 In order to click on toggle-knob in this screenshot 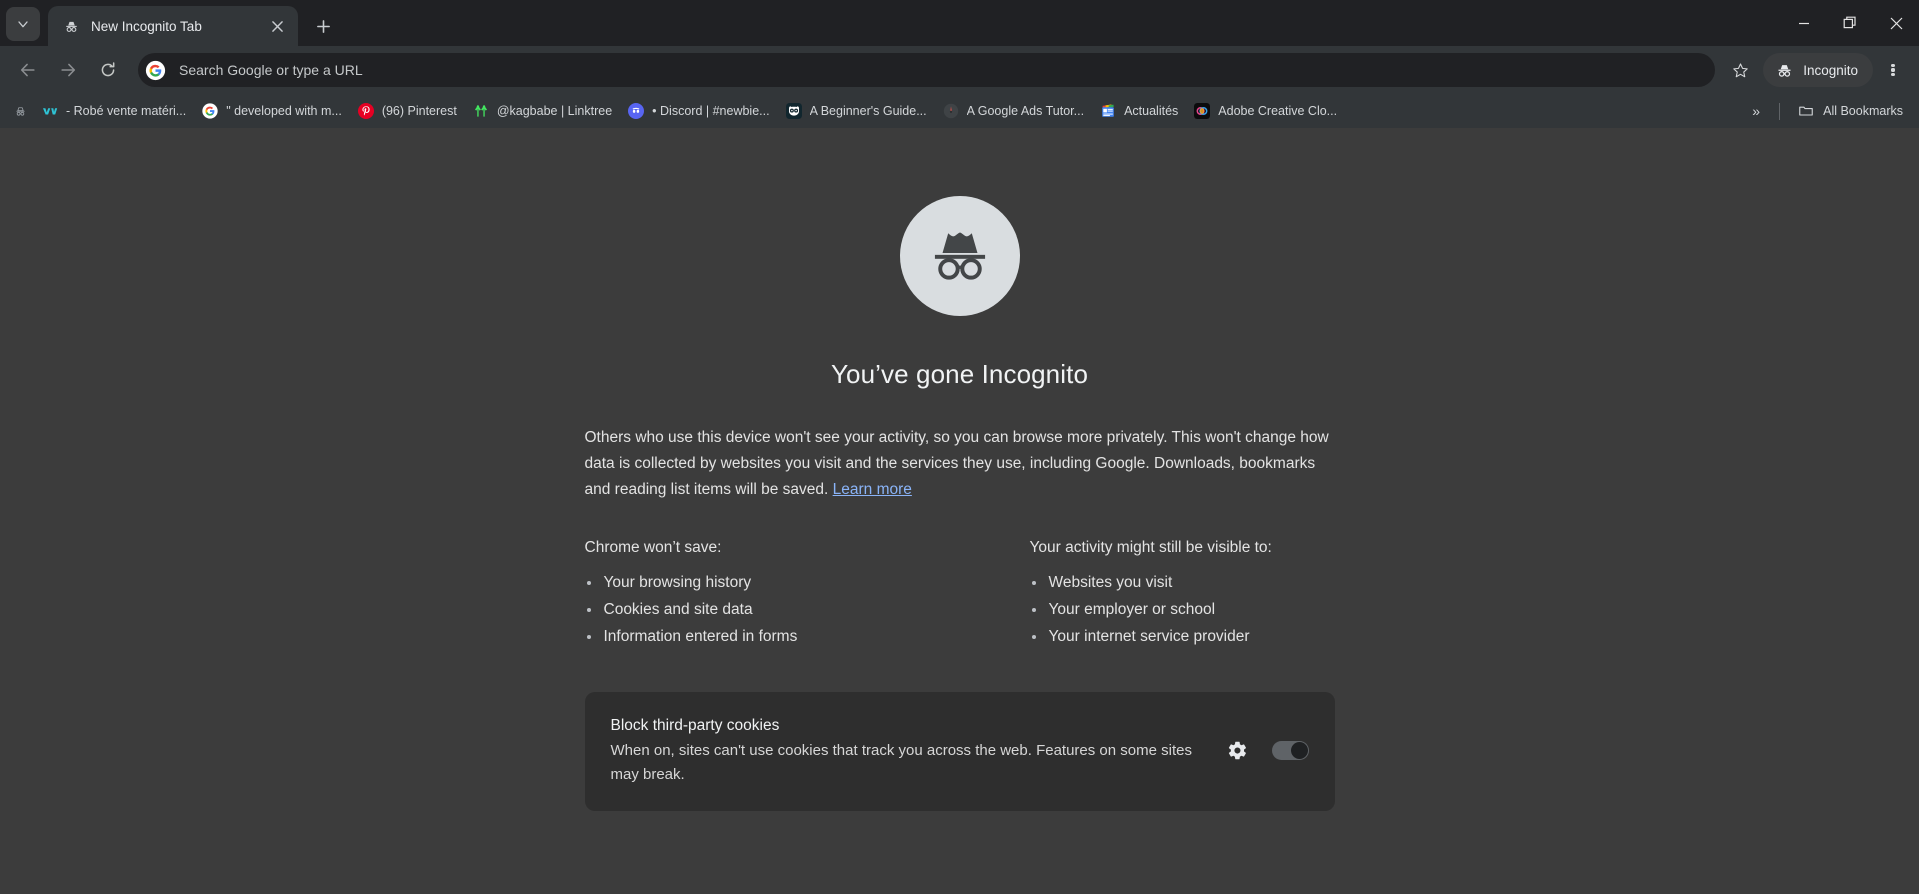, I will do `click(1299, 750)`.